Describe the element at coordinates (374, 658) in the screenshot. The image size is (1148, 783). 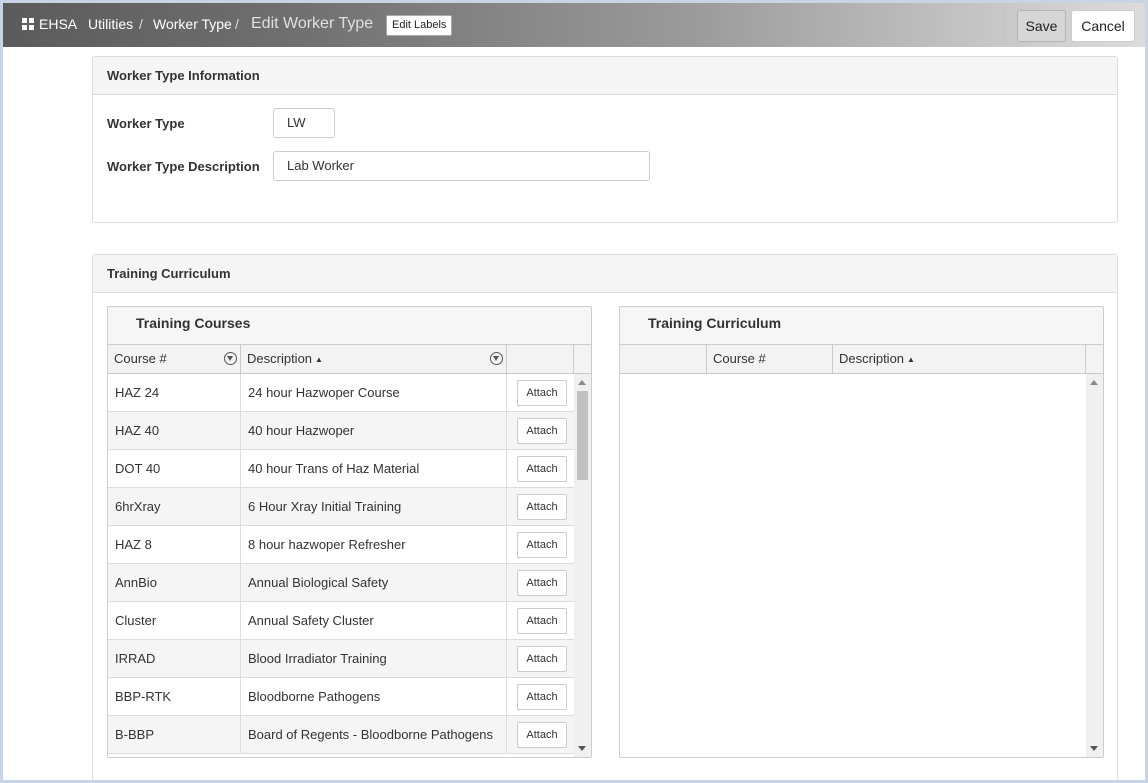
I see `course-description-cell: Blood Irradiator Training` at that location.